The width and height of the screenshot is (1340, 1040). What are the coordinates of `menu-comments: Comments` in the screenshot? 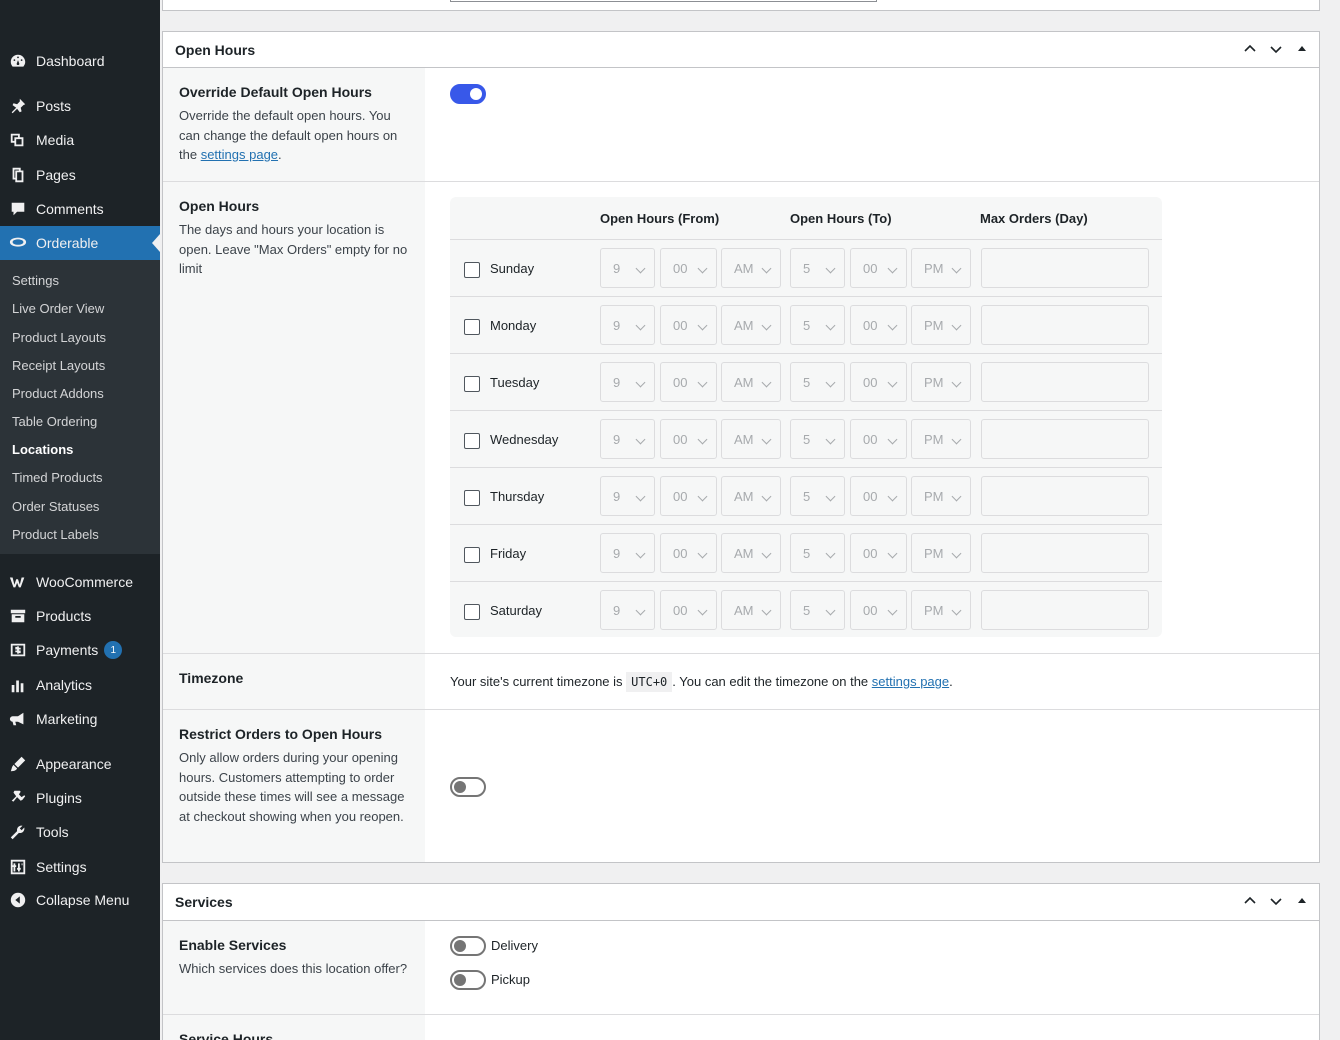 It's located at (80, 209).